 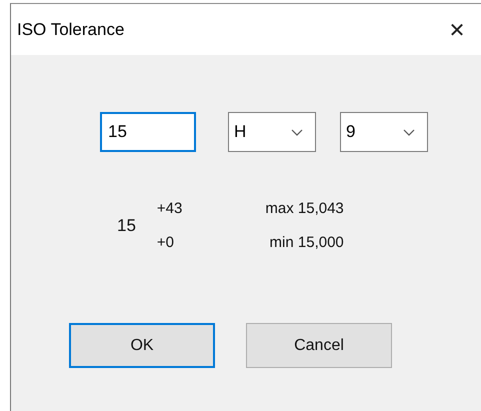 What do you see at coordinates (126, 226) in the screenshot?
I see `nominal-size: 15` at bounding box center [126, 226].